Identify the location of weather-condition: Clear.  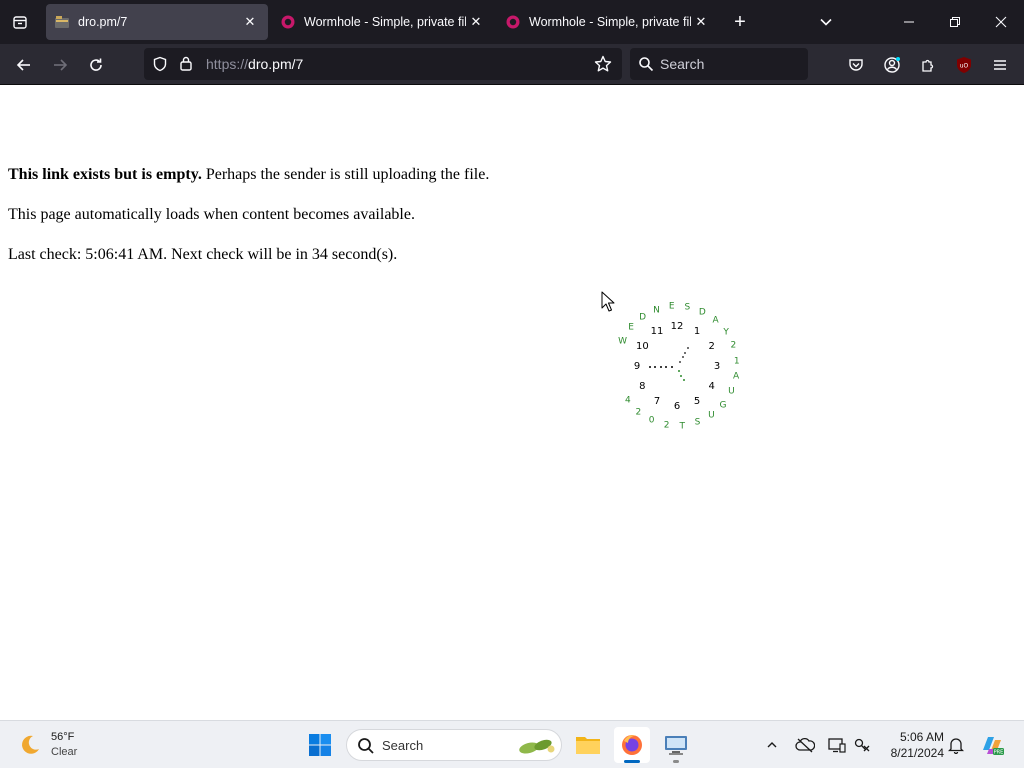
(64, 752).